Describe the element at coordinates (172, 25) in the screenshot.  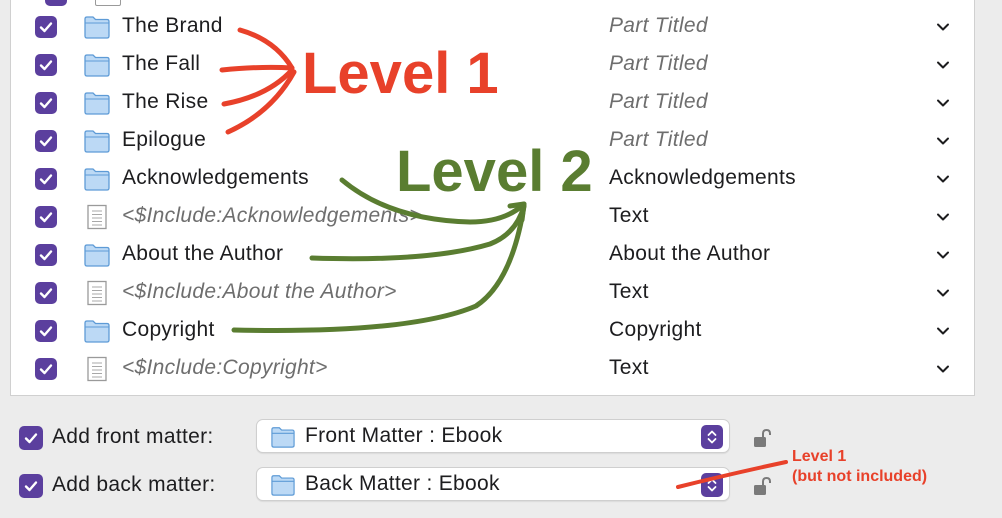
I see `item-title: The Brand` at that location.